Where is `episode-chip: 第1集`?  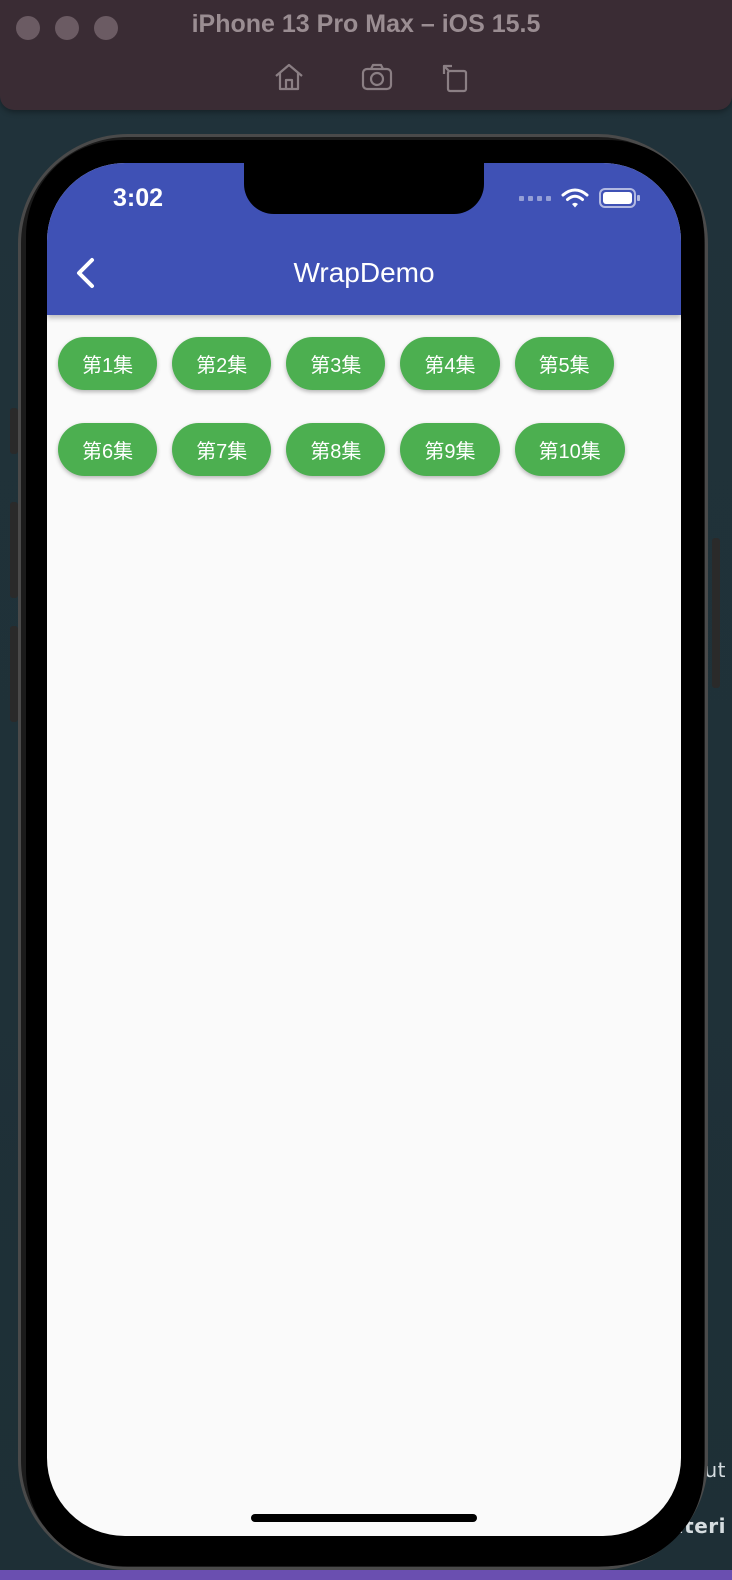
episode-chip: 第1集 is located at coordinates (108, 363).